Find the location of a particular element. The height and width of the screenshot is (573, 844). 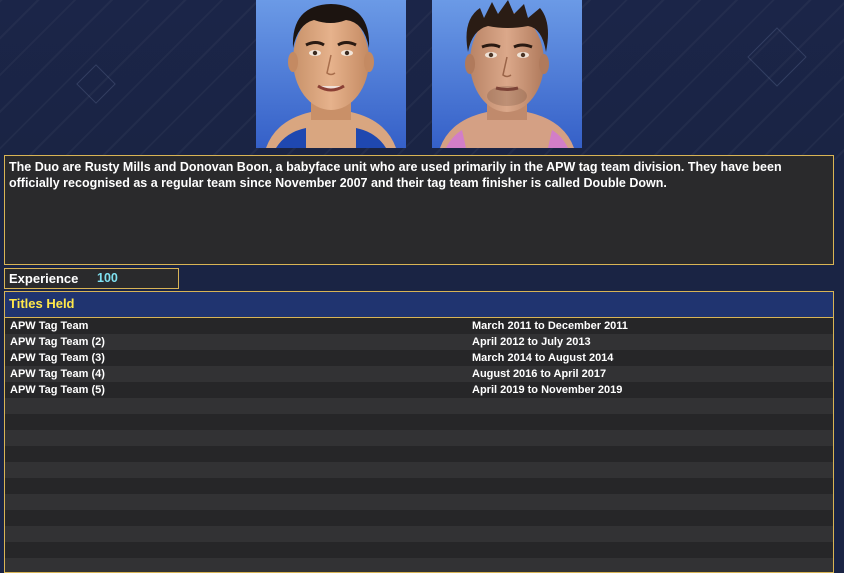

title-name: APW Tag Team (2) is located at coordinates (57, 342).